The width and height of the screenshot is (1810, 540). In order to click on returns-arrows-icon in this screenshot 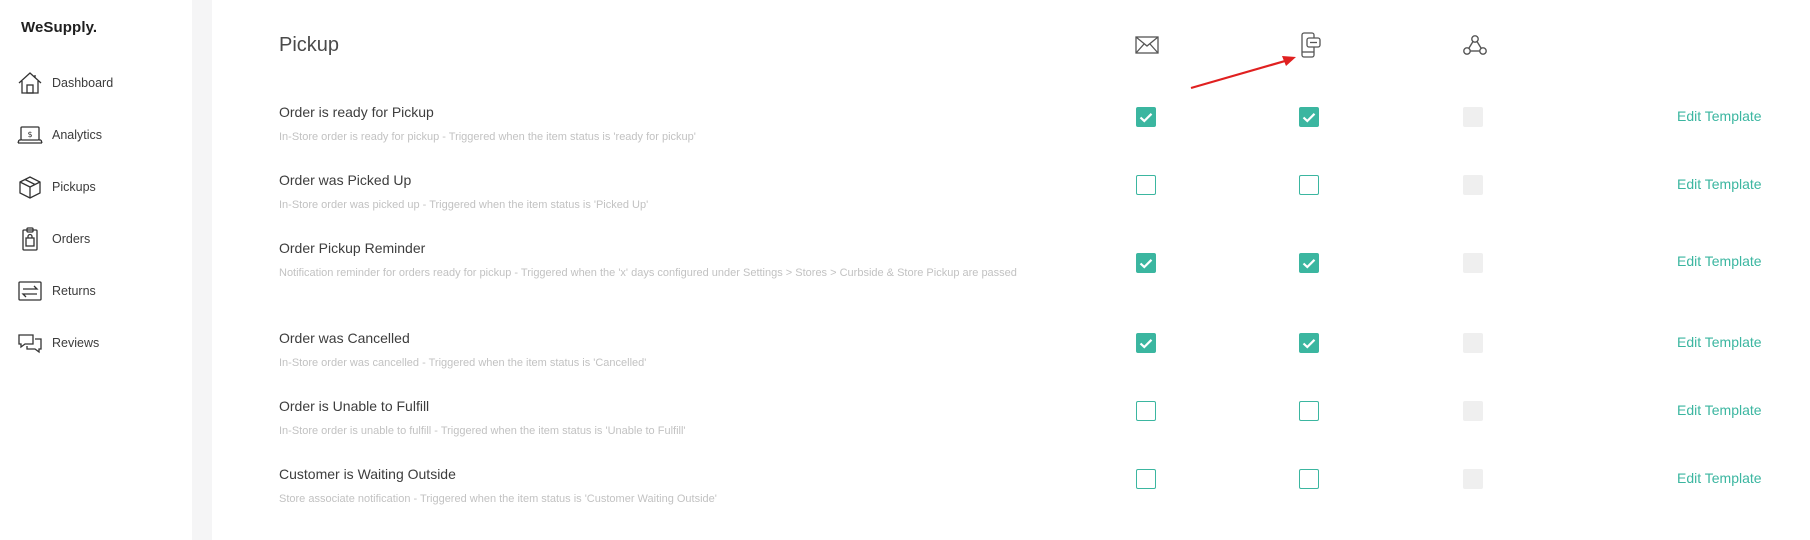, I will do `click(30, 291)`.